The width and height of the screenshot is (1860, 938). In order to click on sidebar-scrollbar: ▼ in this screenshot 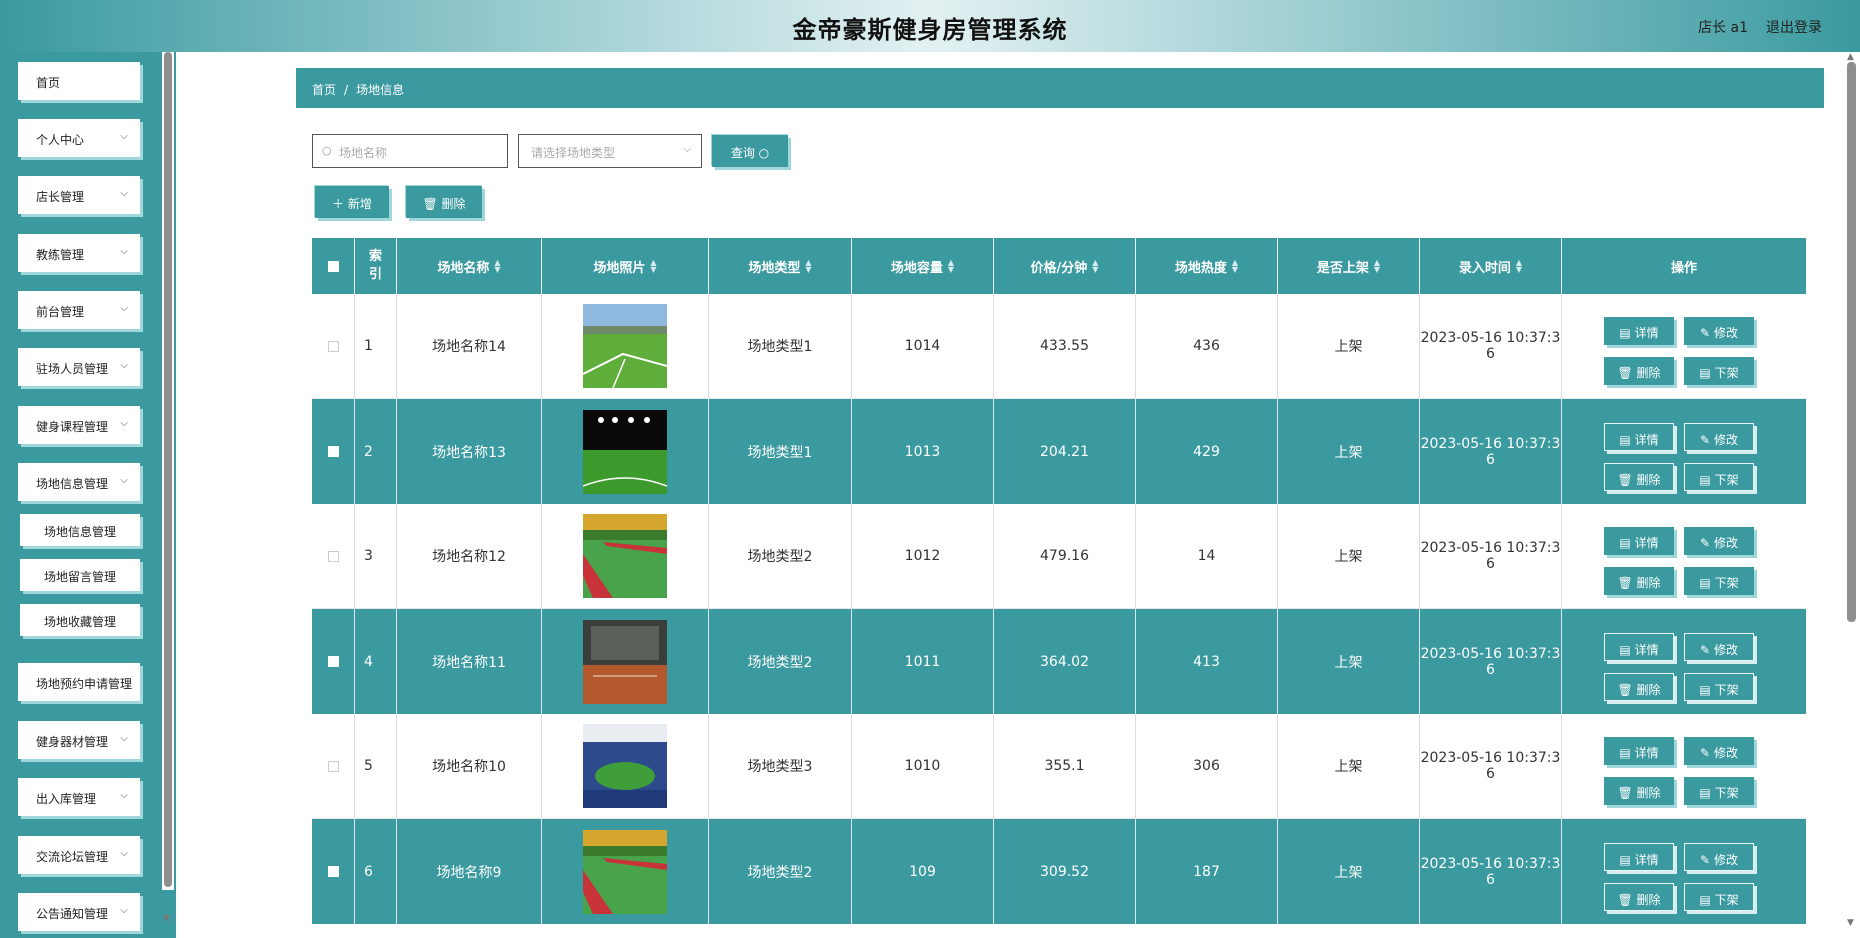, I will do `click(168, 488)`.